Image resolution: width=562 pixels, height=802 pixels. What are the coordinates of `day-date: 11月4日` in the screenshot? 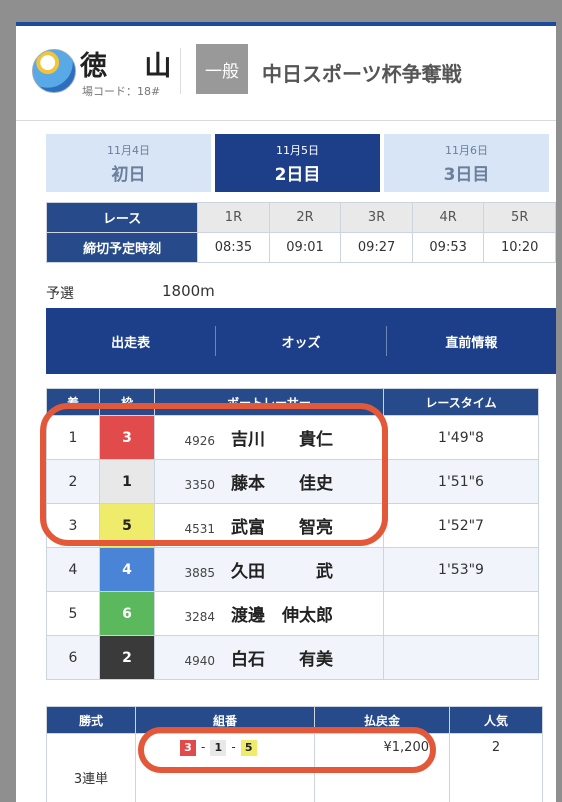 It's located at (128, 150).